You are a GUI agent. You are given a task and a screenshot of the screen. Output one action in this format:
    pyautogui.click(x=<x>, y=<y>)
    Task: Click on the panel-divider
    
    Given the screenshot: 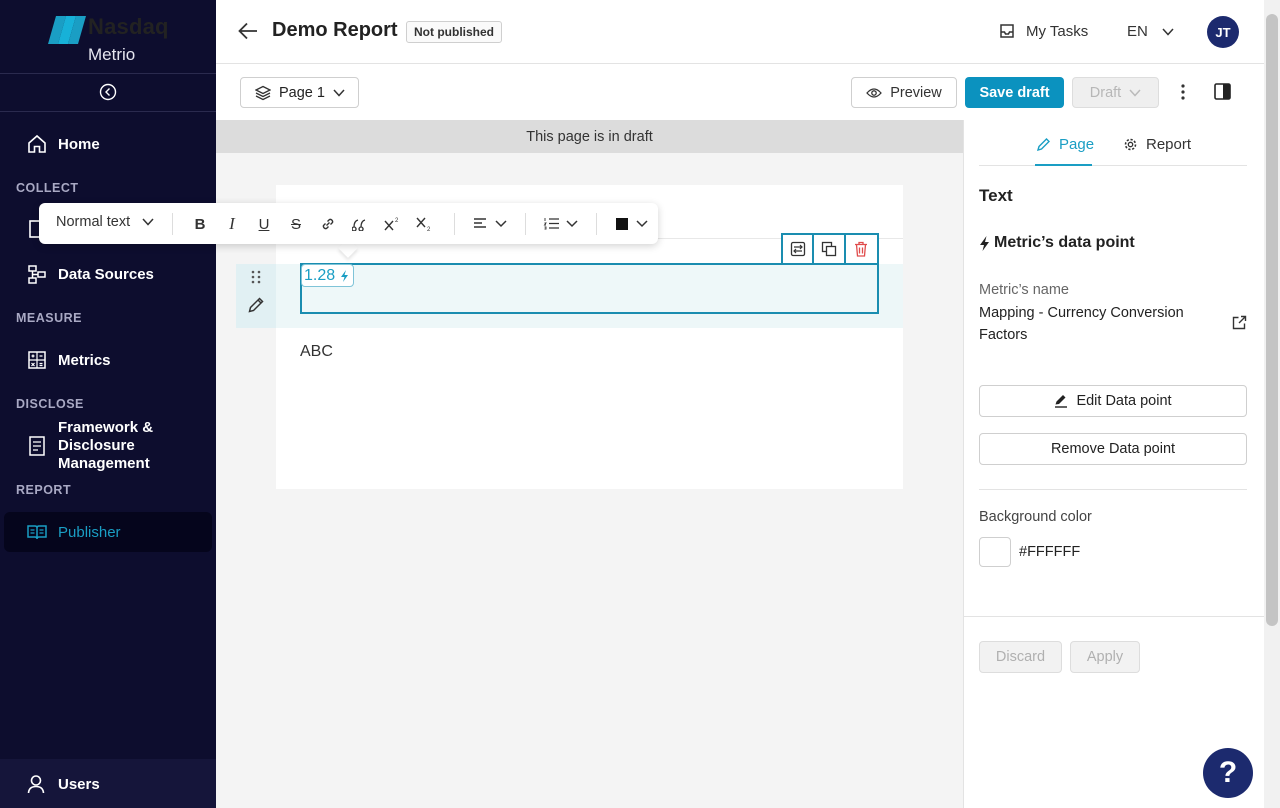 What is the action you would take?
    pyautogui.click(x=1113, y=489)
    